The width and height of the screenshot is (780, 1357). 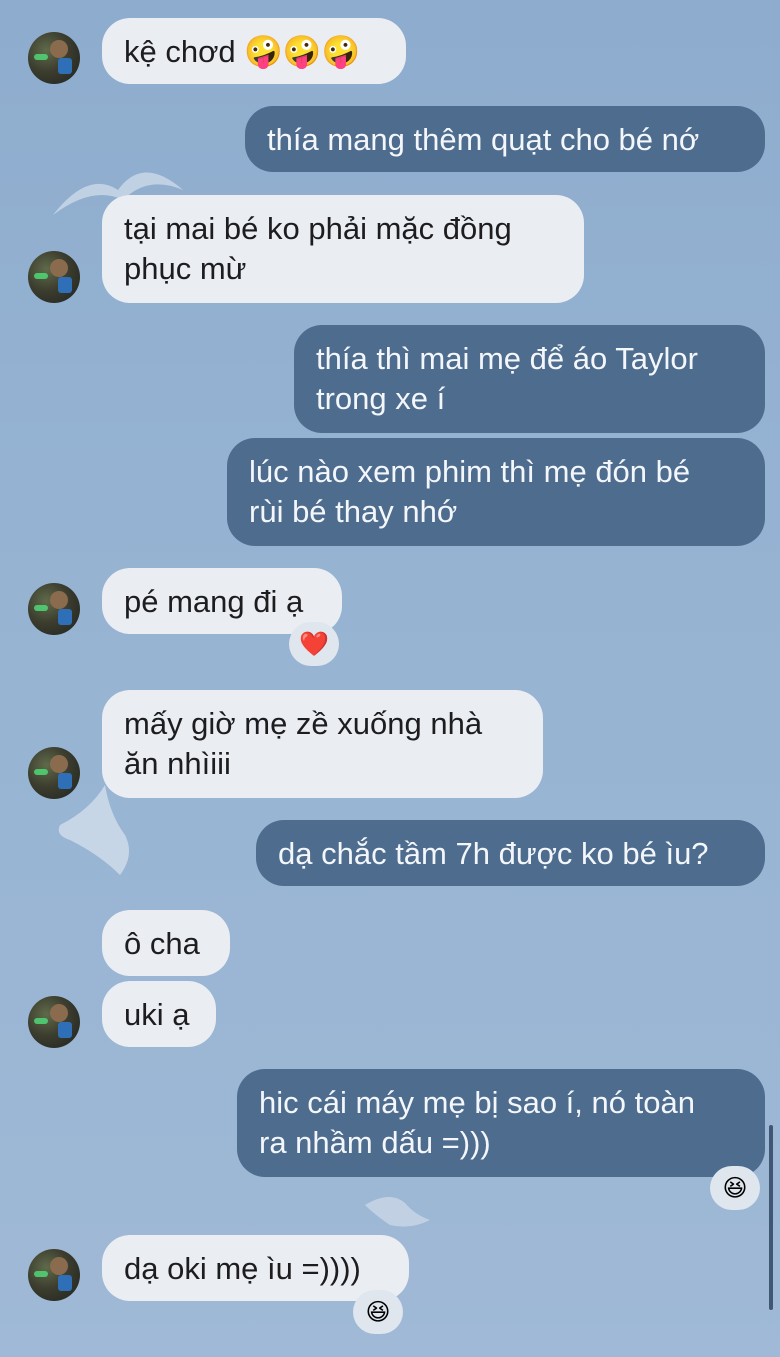 I want to click on outgoing-message: thía mang thêm quạt cho bé nớ, so click(x=505, y=139).